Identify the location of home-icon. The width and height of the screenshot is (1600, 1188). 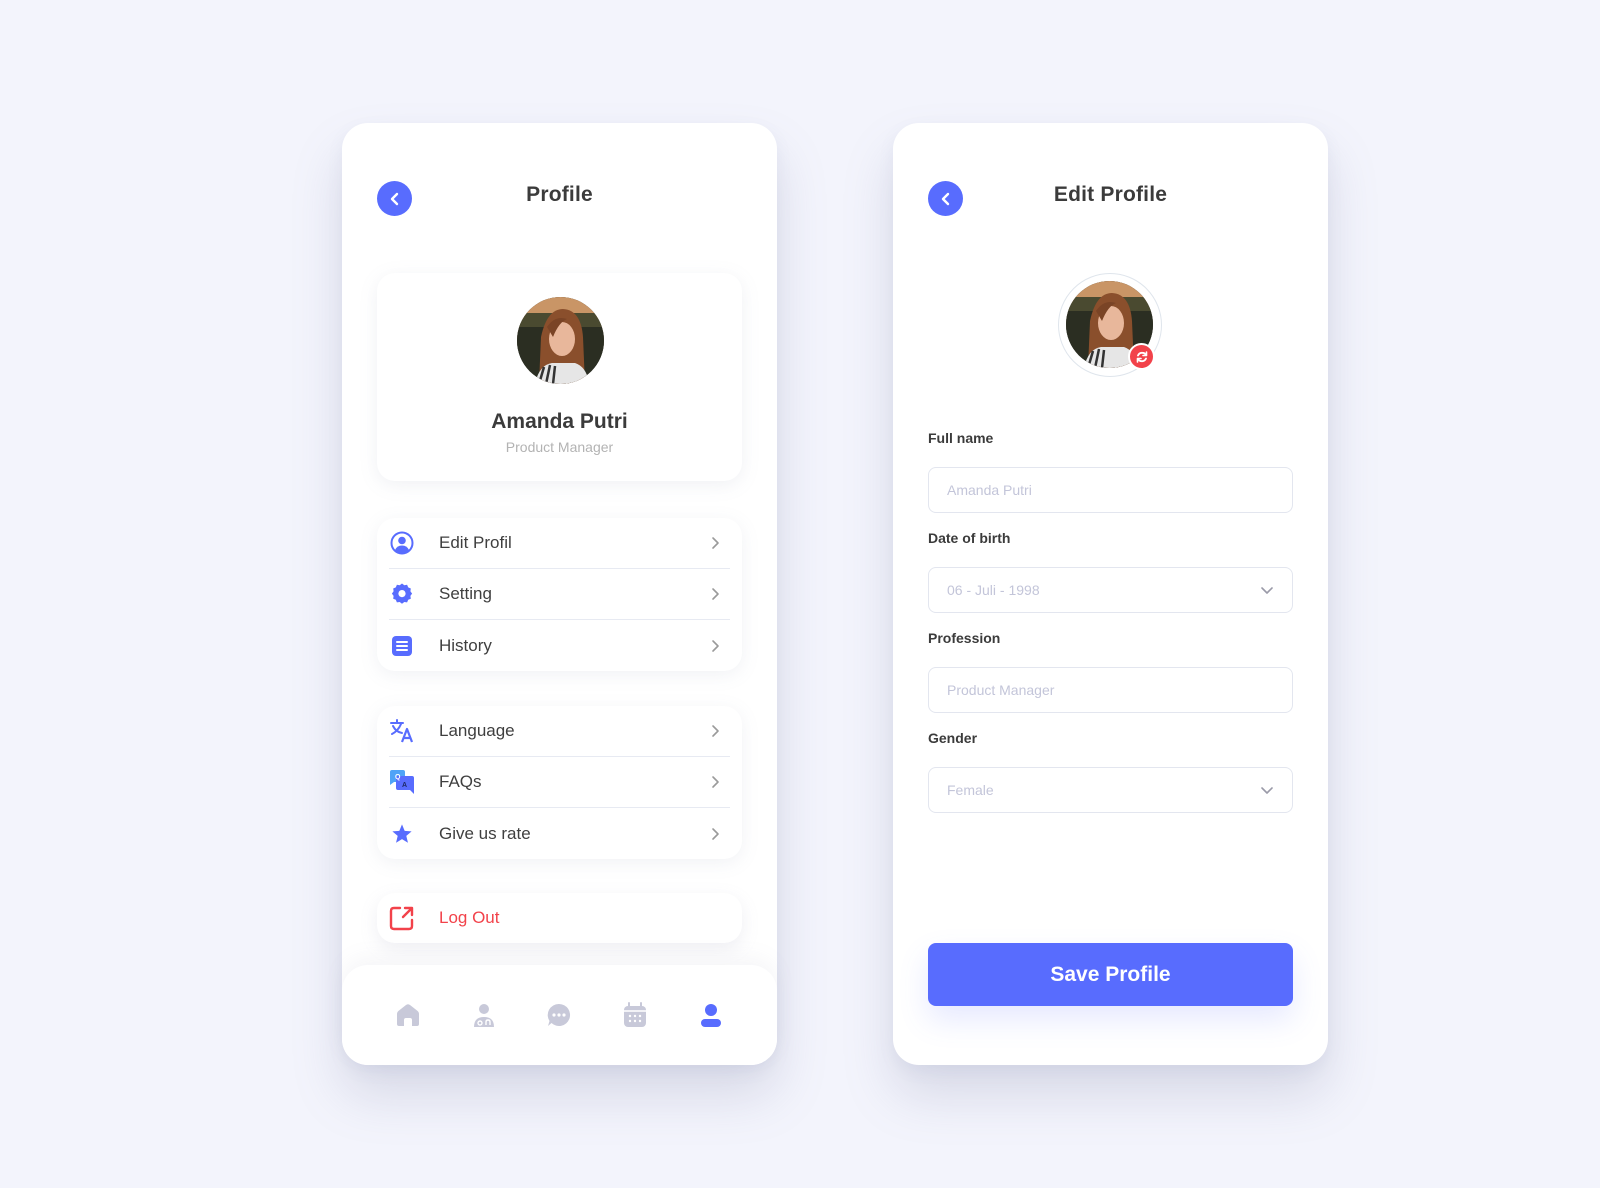
(407, 1015).